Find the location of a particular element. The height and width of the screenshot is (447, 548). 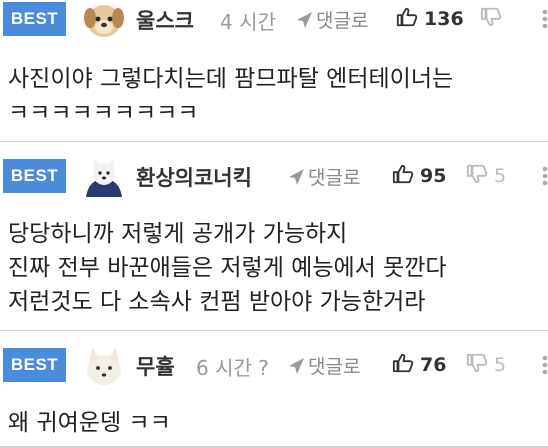

author-nickname: 환상의코너킥 is located at coordinates (194, 177).